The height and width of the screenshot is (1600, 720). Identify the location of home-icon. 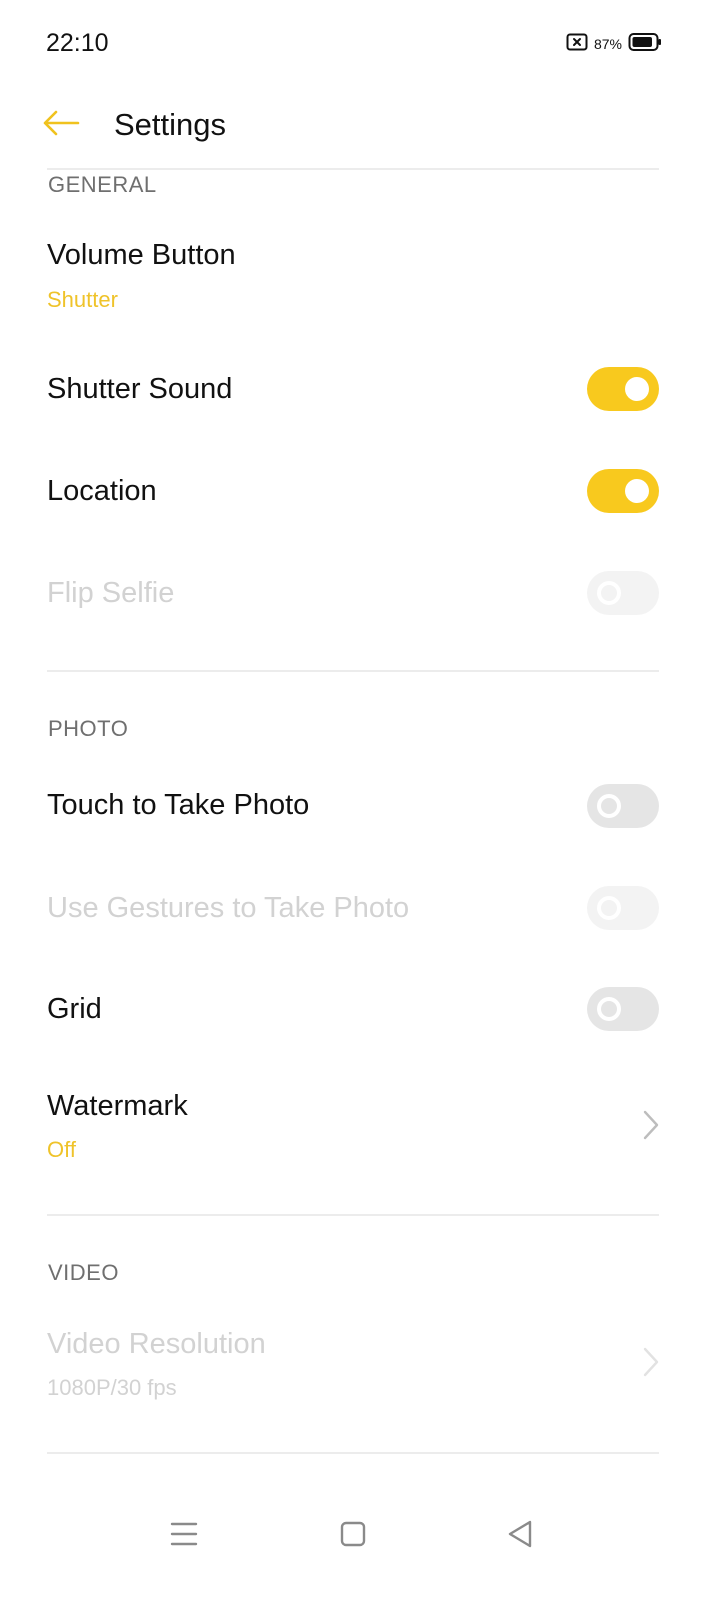
(353, 1536).